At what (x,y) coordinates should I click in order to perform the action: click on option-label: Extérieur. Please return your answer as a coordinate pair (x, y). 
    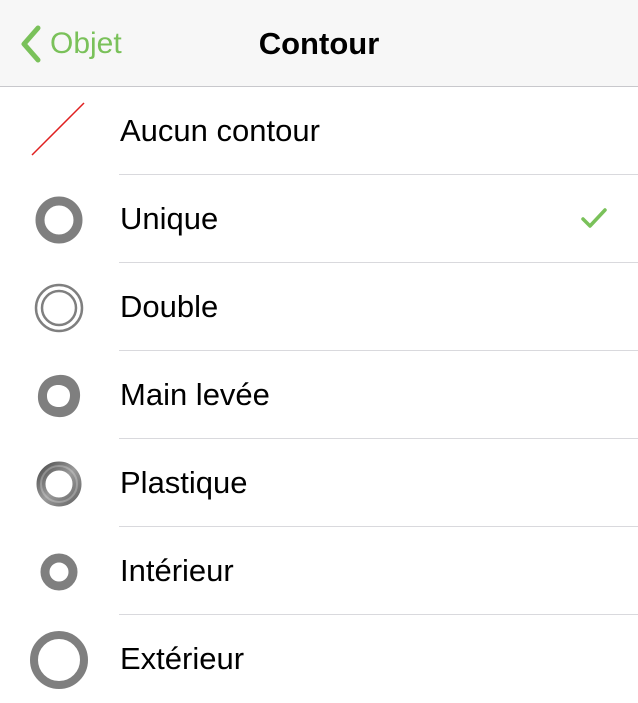
    Looking at the image, I should click on (182, 658).